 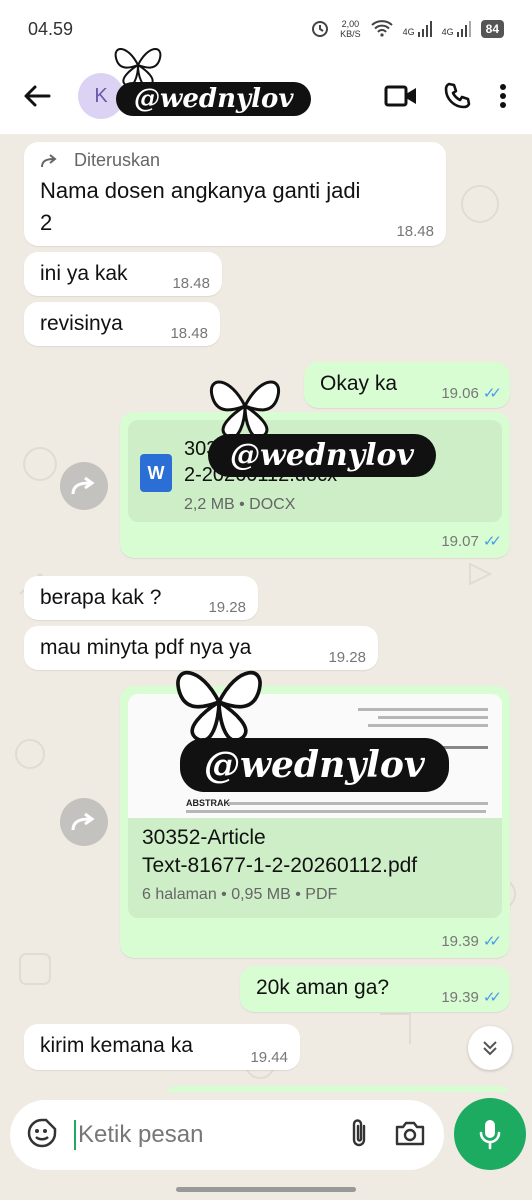 I want to click on more-vert-icon, so click(x=503, y=96).